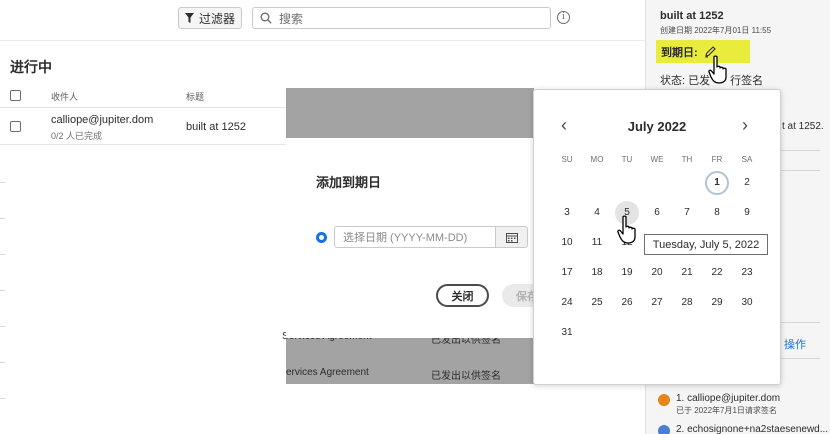 The height and width of the screenshot is (434, 830). I want to click on calendar-day: 23, so click(747, 273).